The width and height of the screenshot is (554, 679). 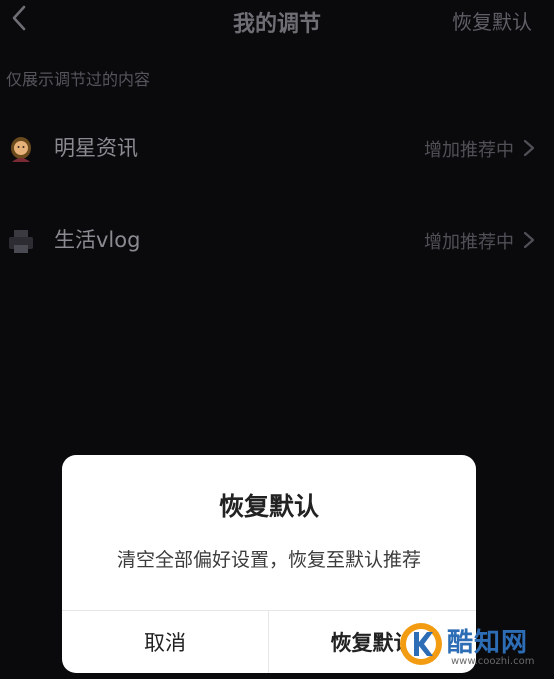 What do you see at coordinates (96, 148) in the screenshot?
I see `list-item-label: 明星资讯` at bounding box center [96, 148].